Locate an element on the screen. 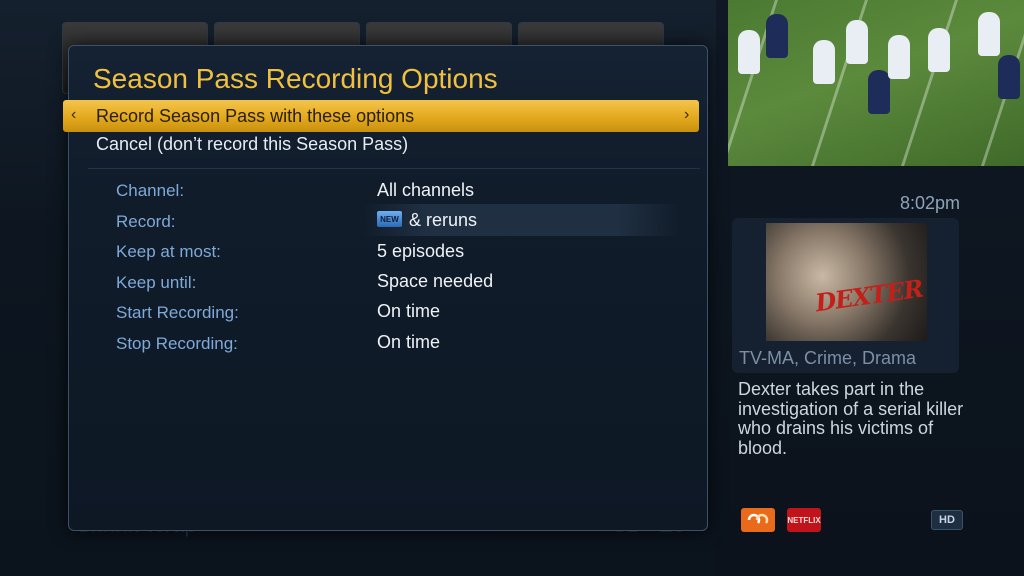 This screenshot has height=576, width=1024. dialog-title: Season Pass Recording Options is located at coordinates (295, 78).